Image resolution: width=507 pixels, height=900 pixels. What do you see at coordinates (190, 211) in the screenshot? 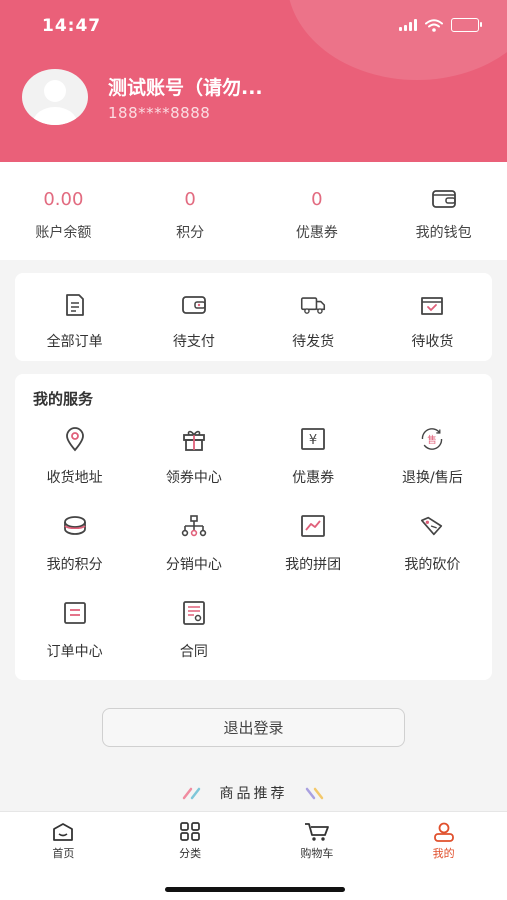
I see `stat-points: 0 积分` at bounding box center [190, 211].